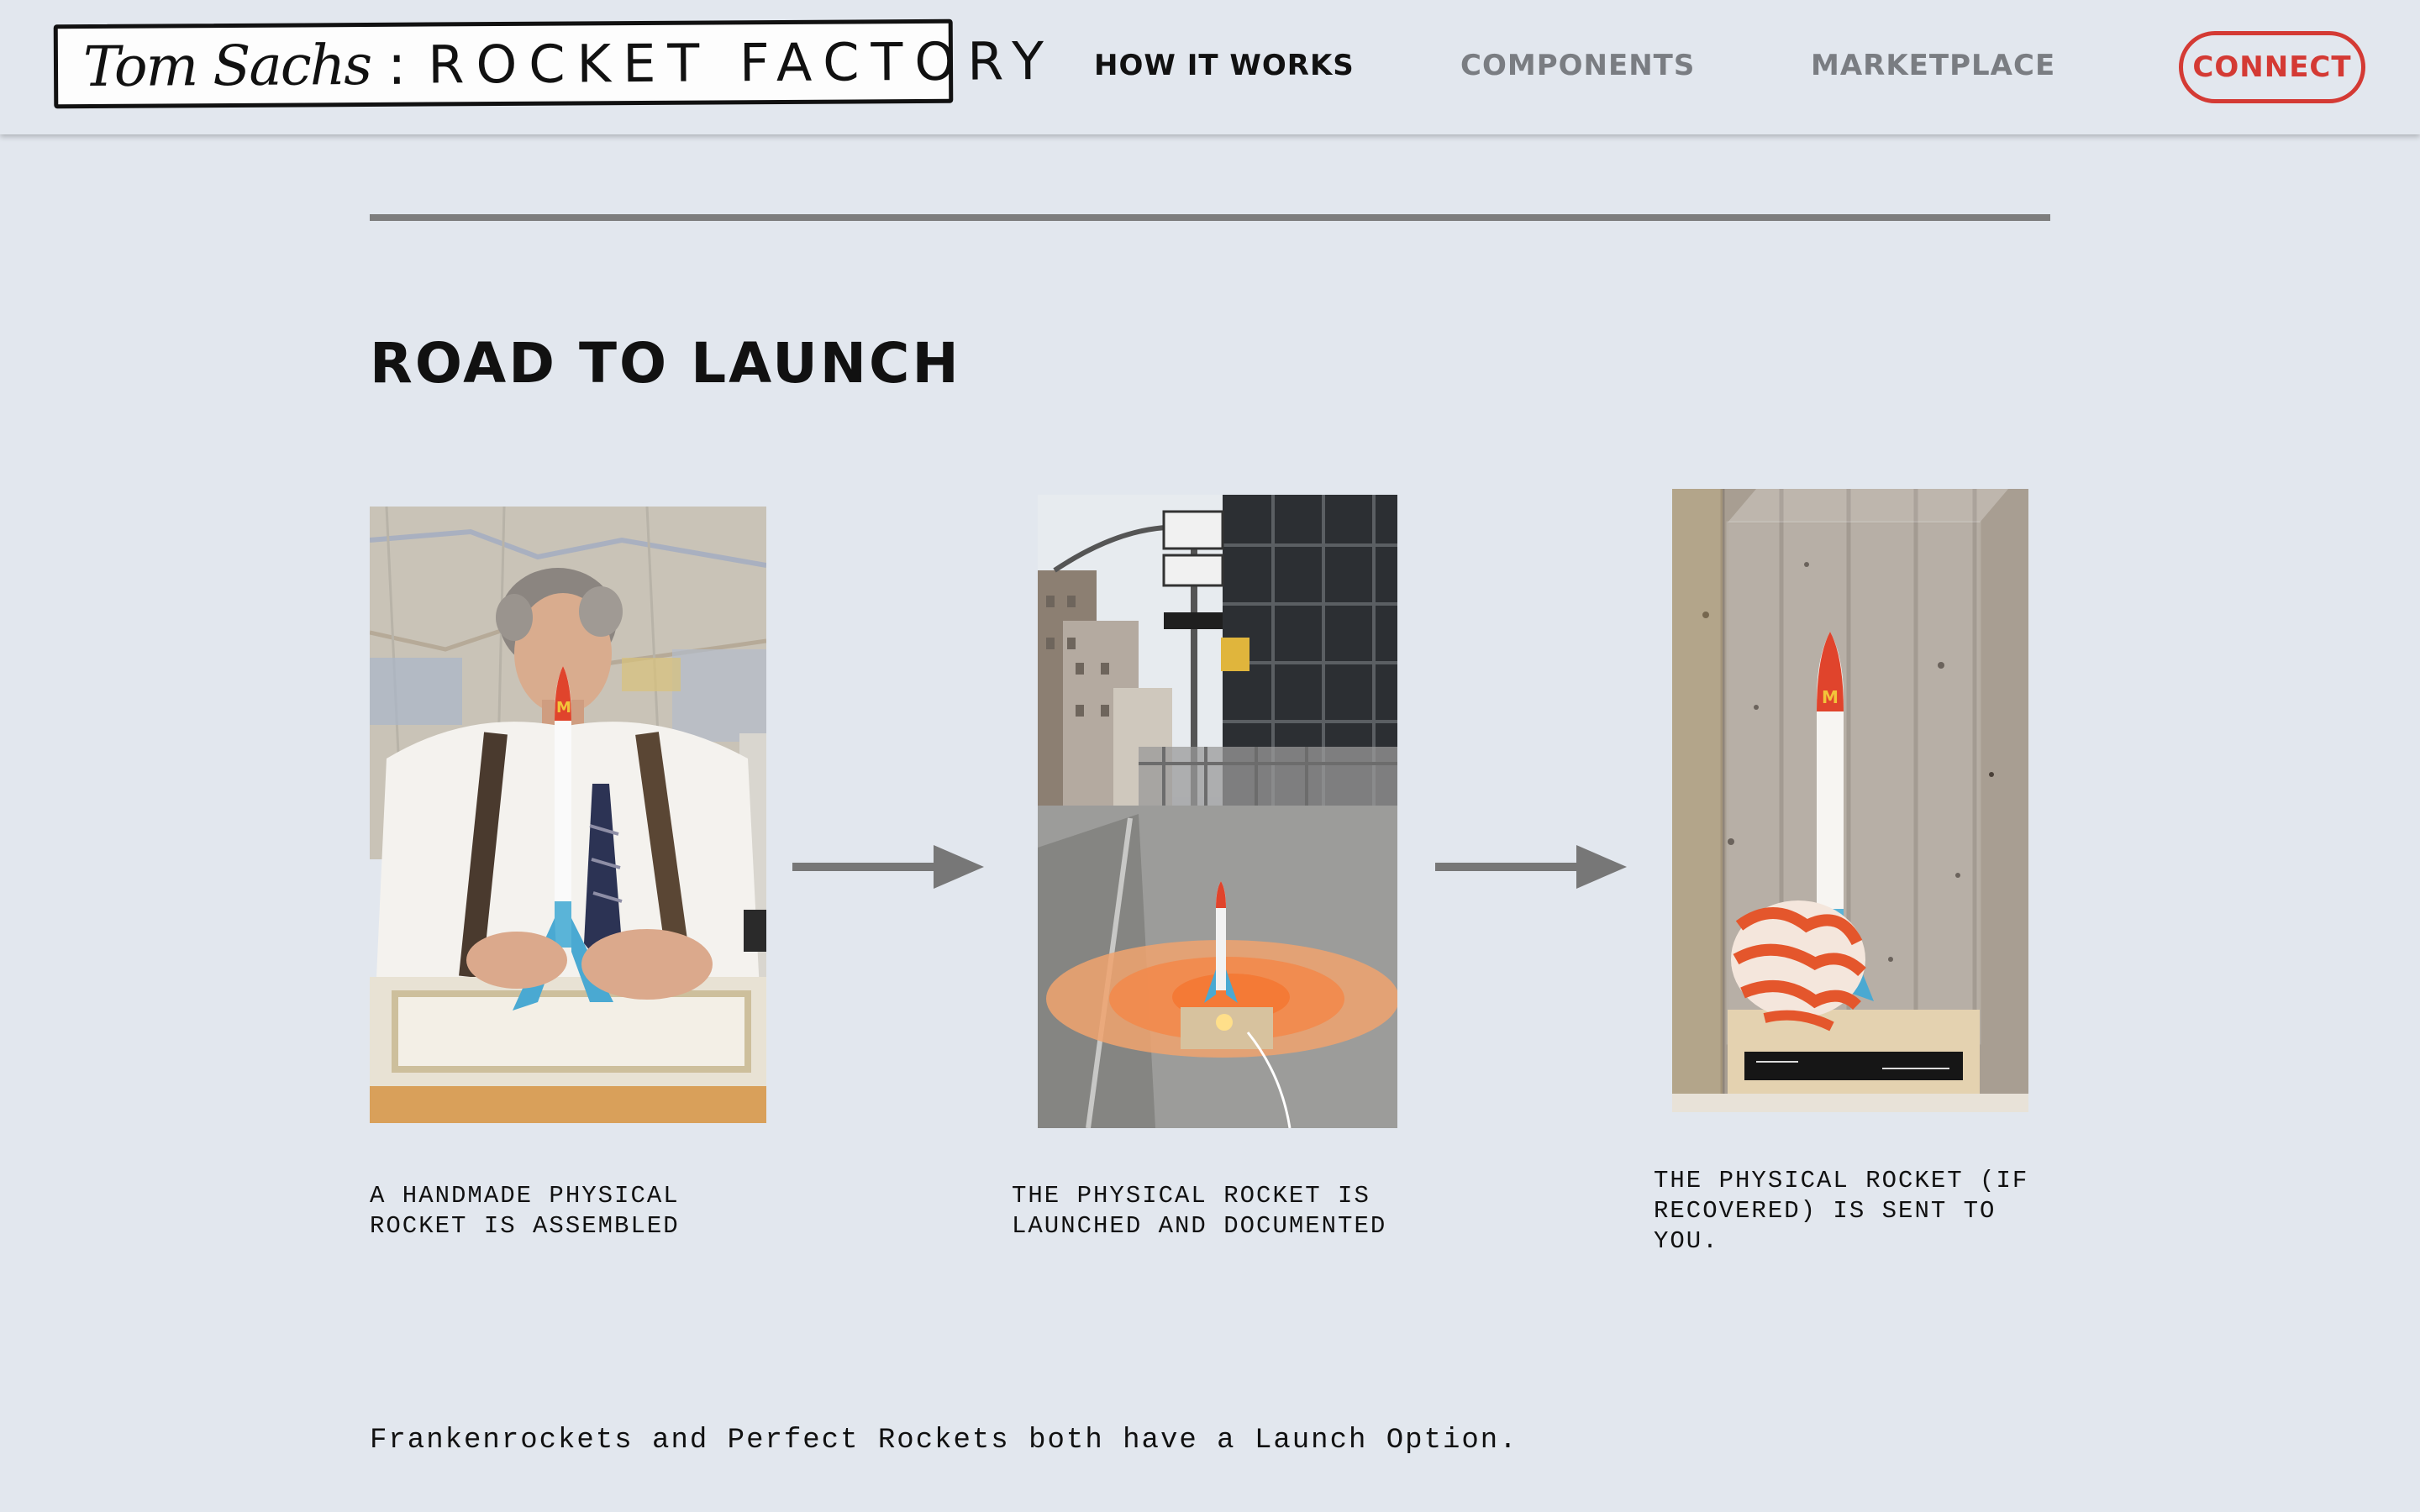  What do you see at coordinates (2272, 67) in the screenshot?
I see `connect-button: CONNECT` at bounding box center [2272, 67].